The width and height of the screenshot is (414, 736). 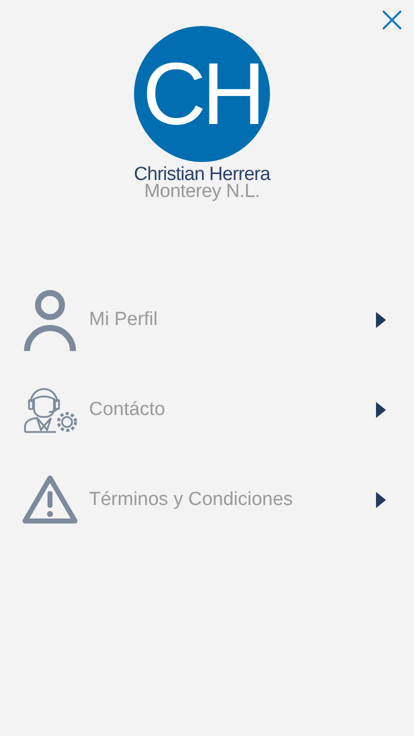 I want to click on person-icon, so click(x=50, y=320).